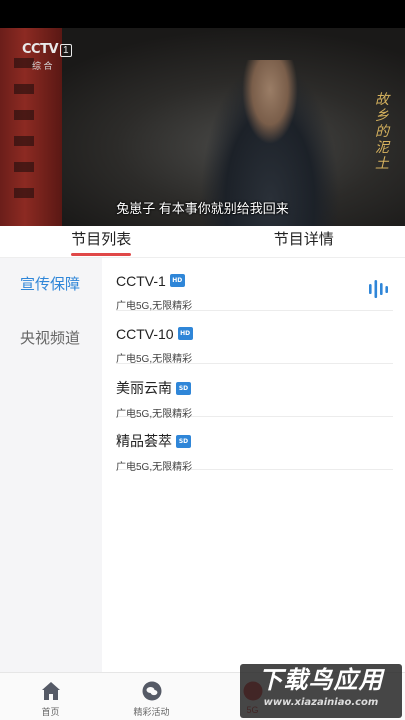  I want to click on watermark-url: www.xiazainiao.com, so click(321, 702).